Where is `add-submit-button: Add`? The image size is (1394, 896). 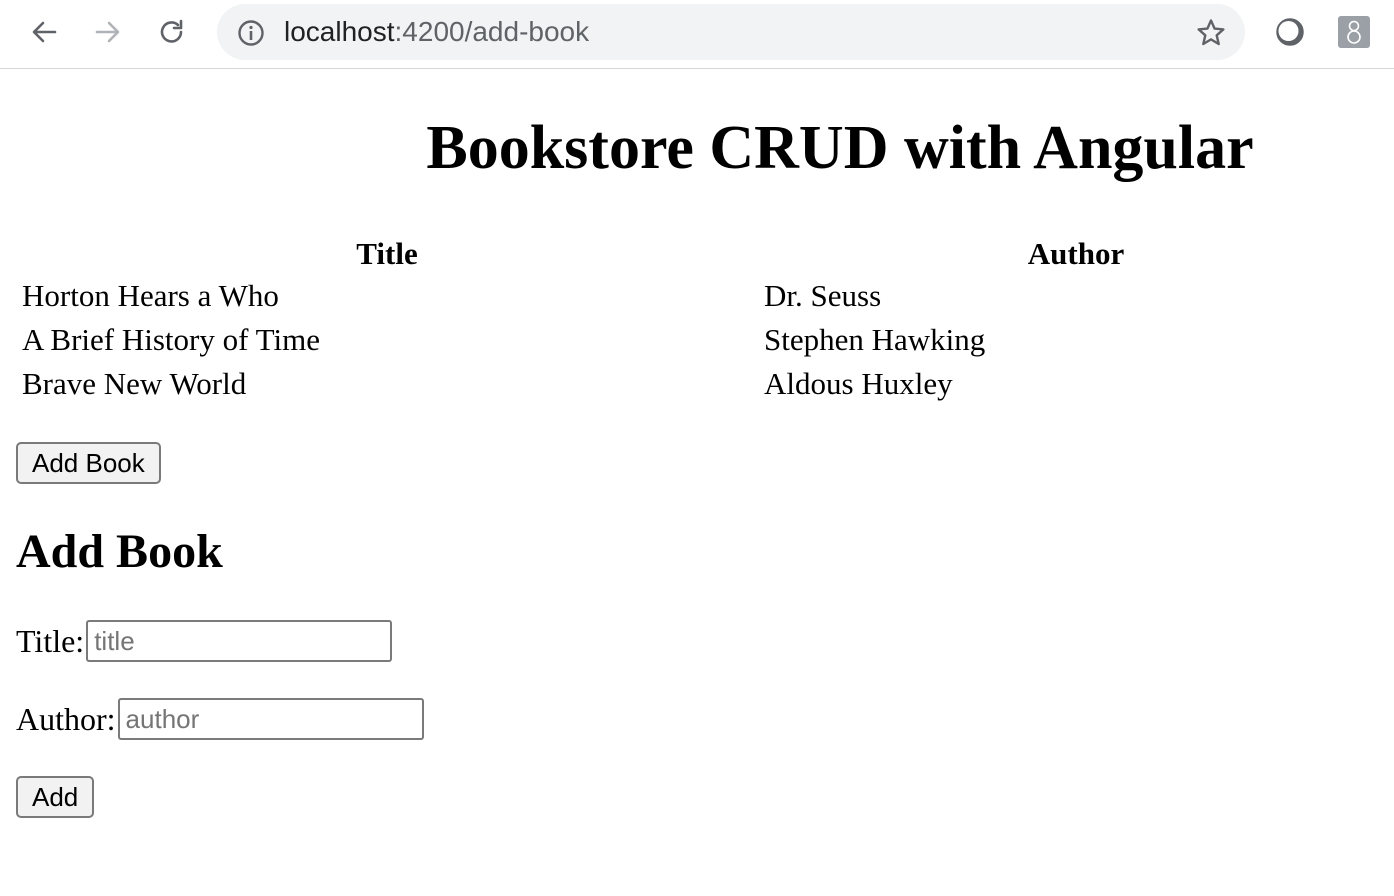
add-submit-button: Add is located at coordinates (55, 797).